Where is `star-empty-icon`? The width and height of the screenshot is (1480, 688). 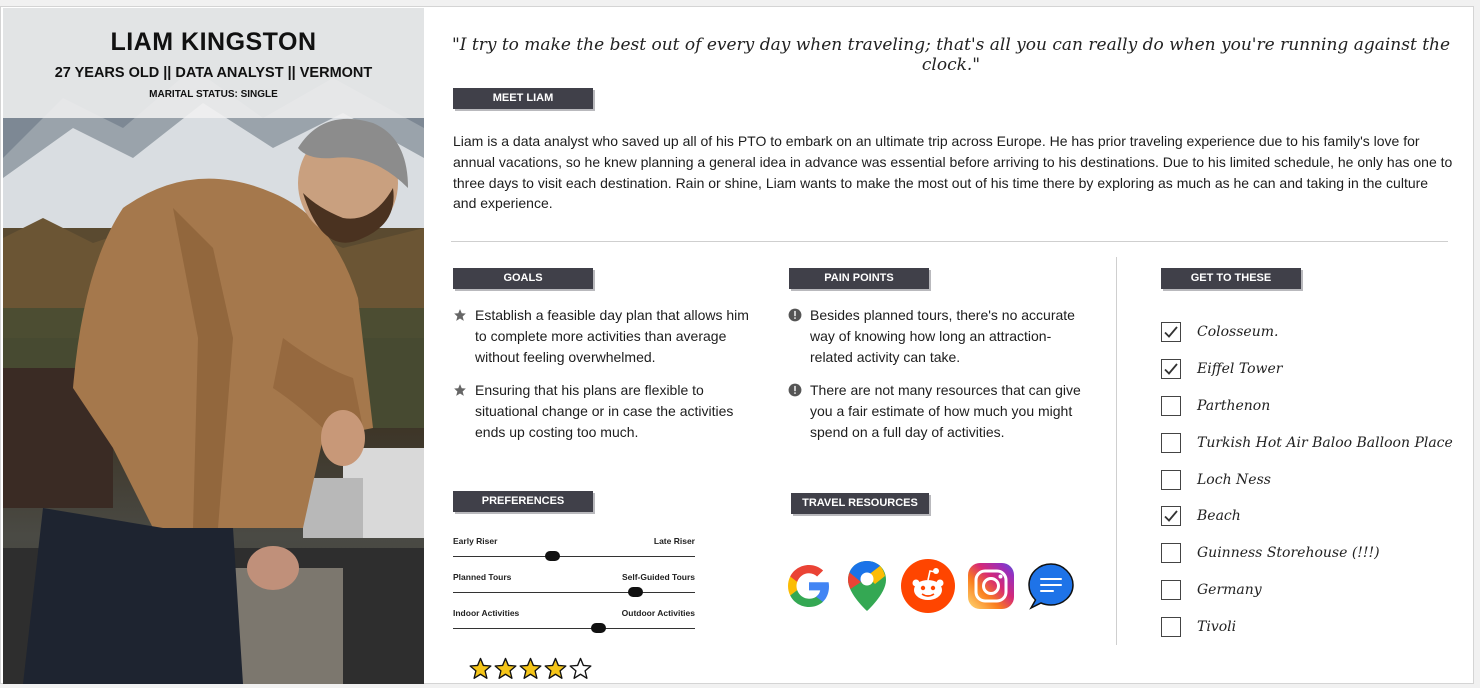
star-empty-icon is located at coordinates (580, 668).